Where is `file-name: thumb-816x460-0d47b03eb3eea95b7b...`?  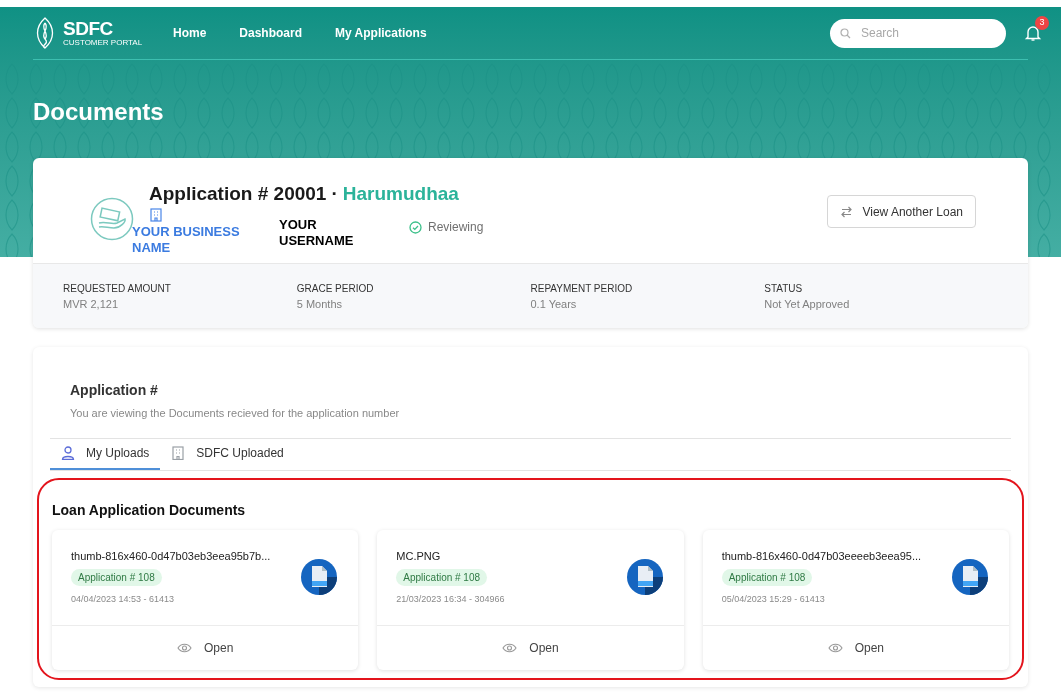 file-name: thumb-816x460-0d47b03eb3eea95b7b... is located at coordinates (171, 556).